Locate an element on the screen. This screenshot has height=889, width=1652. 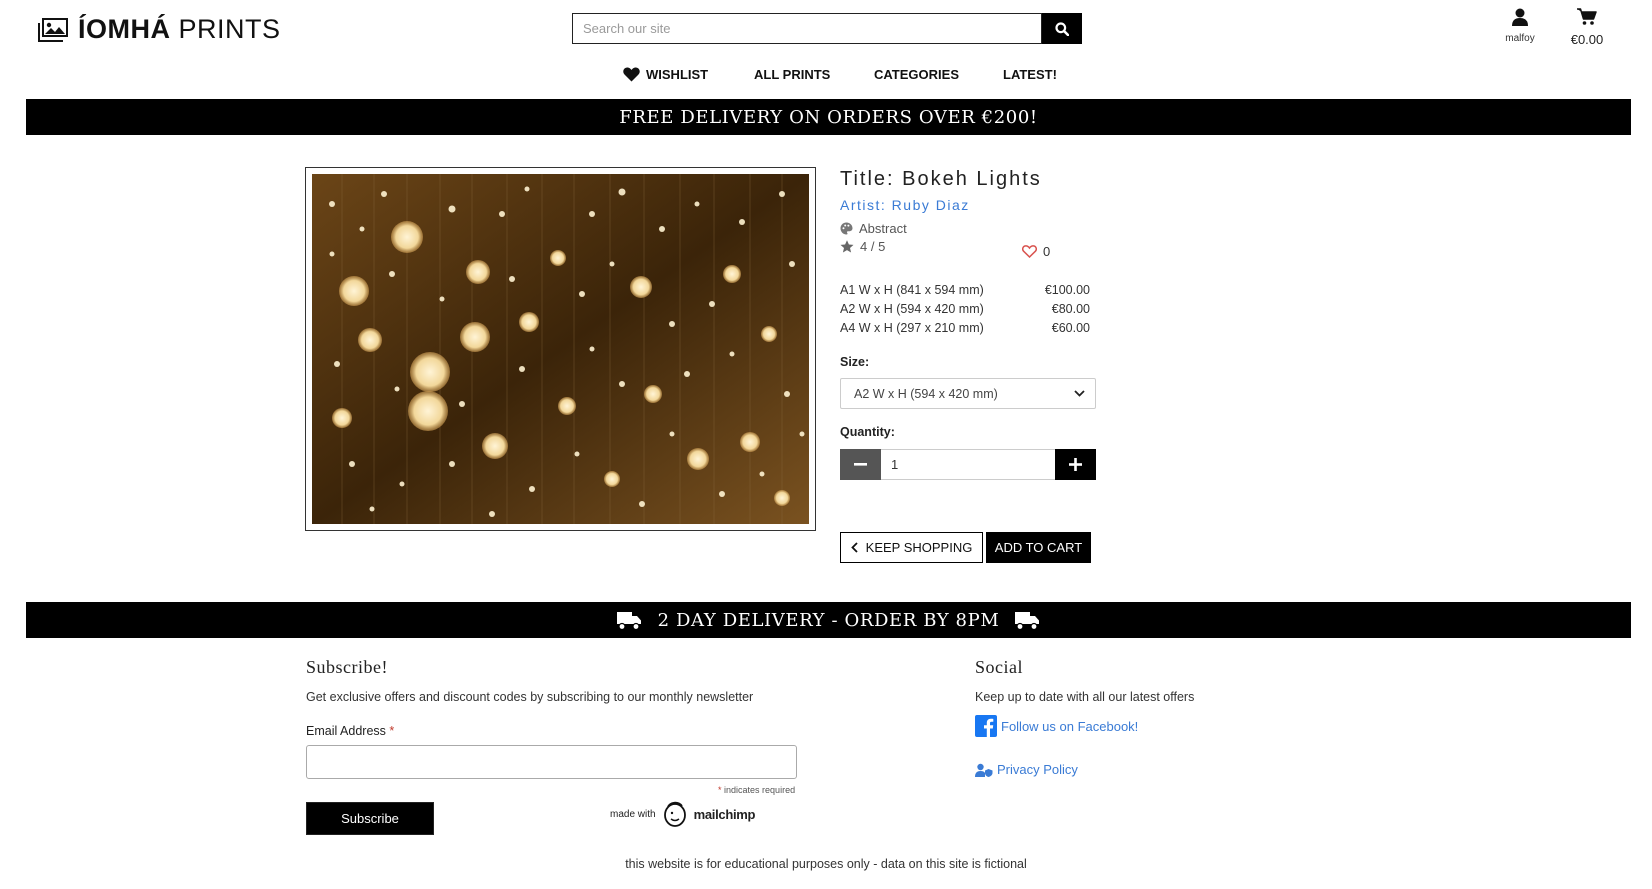
cart-icon is located at coordinates (1587, 16).